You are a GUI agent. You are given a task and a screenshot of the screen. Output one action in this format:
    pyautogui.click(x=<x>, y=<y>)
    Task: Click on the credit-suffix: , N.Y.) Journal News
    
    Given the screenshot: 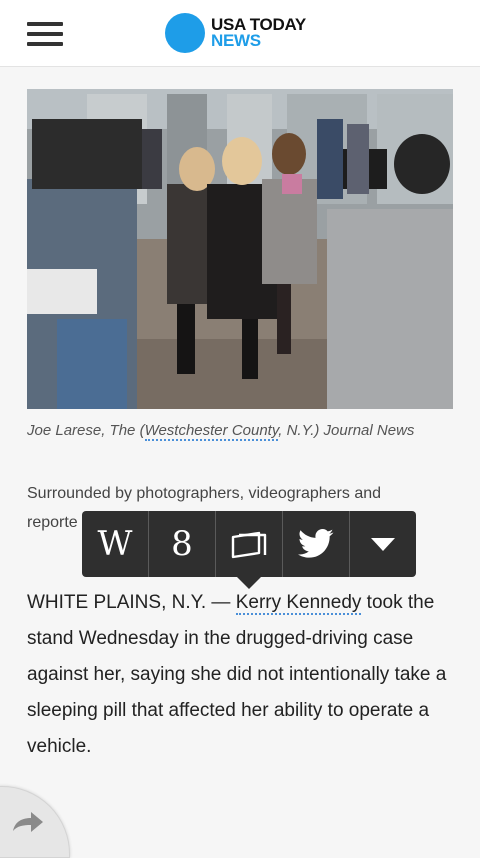 What is the action you would take?
    pyautogui.click(x=346, y=430)
    